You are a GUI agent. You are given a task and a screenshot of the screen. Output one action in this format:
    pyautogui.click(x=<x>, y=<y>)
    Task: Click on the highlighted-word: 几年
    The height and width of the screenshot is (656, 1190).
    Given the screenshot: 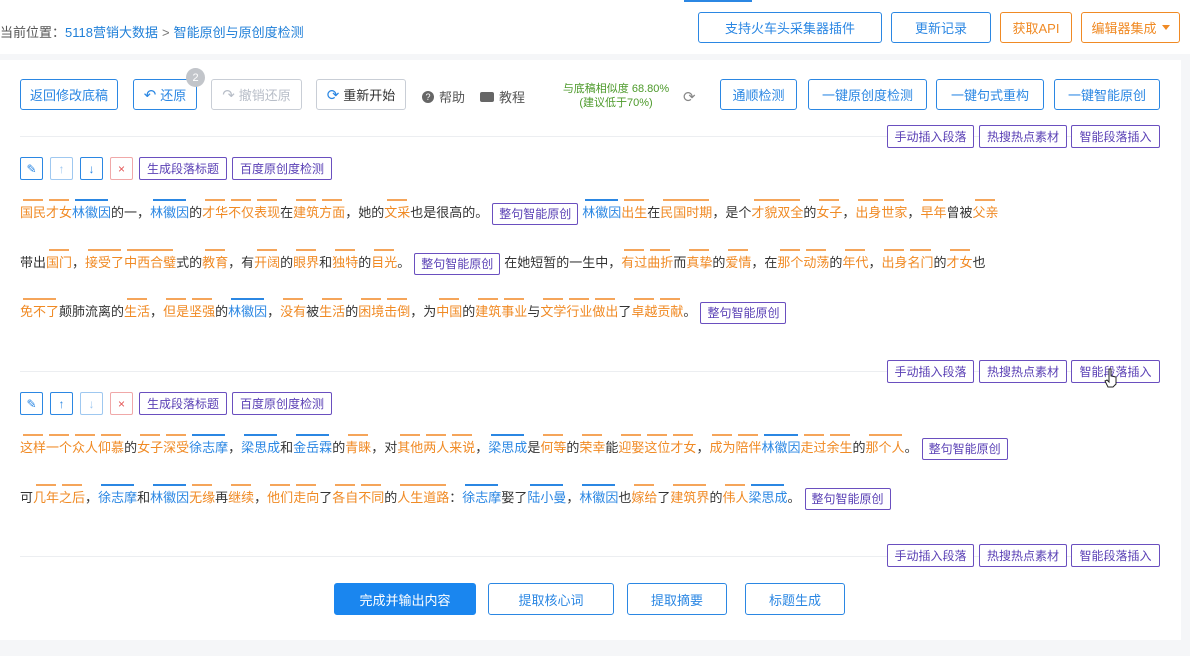 What is the action you would take?
    pyautogui.click(x=46, y=496)
    